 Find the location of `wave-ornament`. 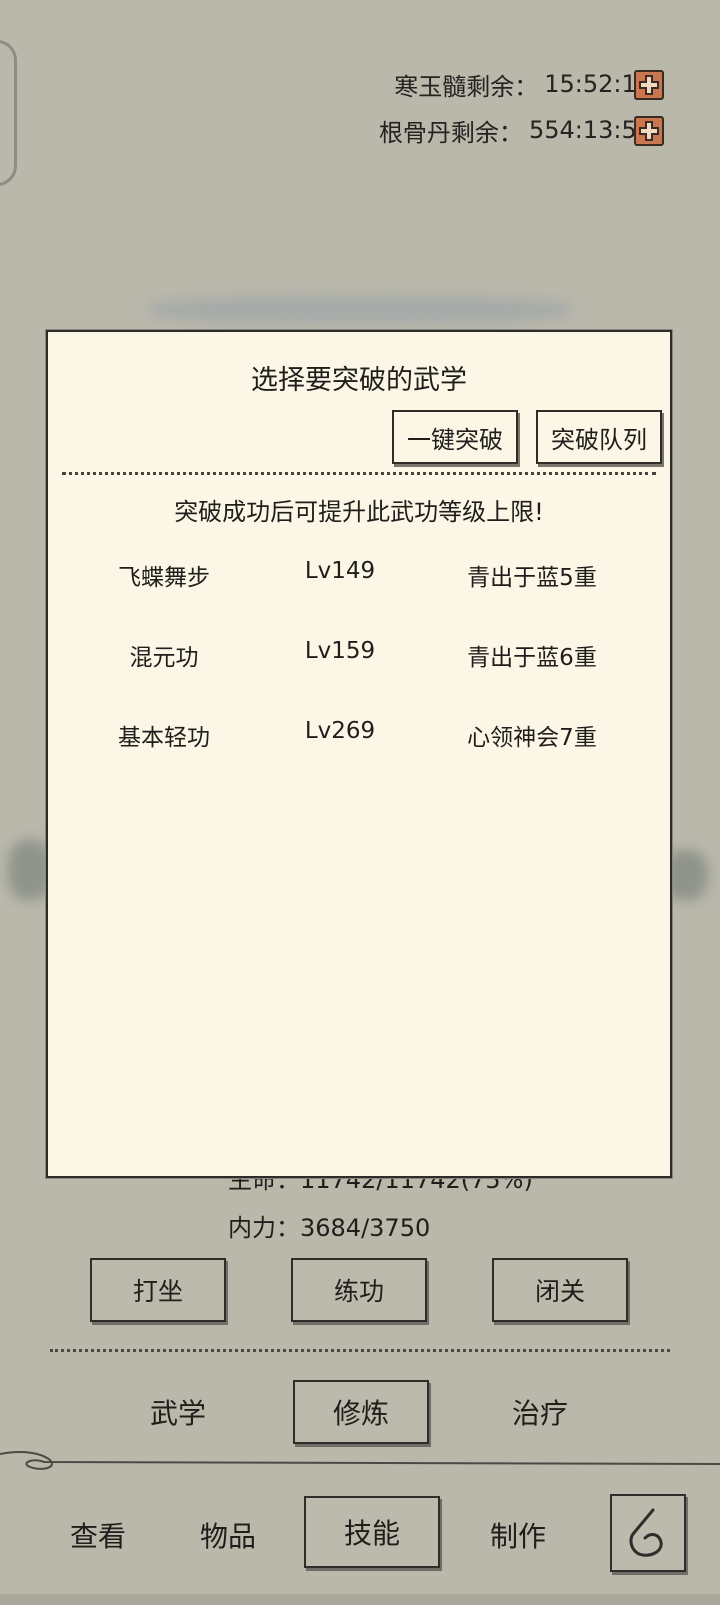

wave-ornament is located at coordinates (360, 1460).